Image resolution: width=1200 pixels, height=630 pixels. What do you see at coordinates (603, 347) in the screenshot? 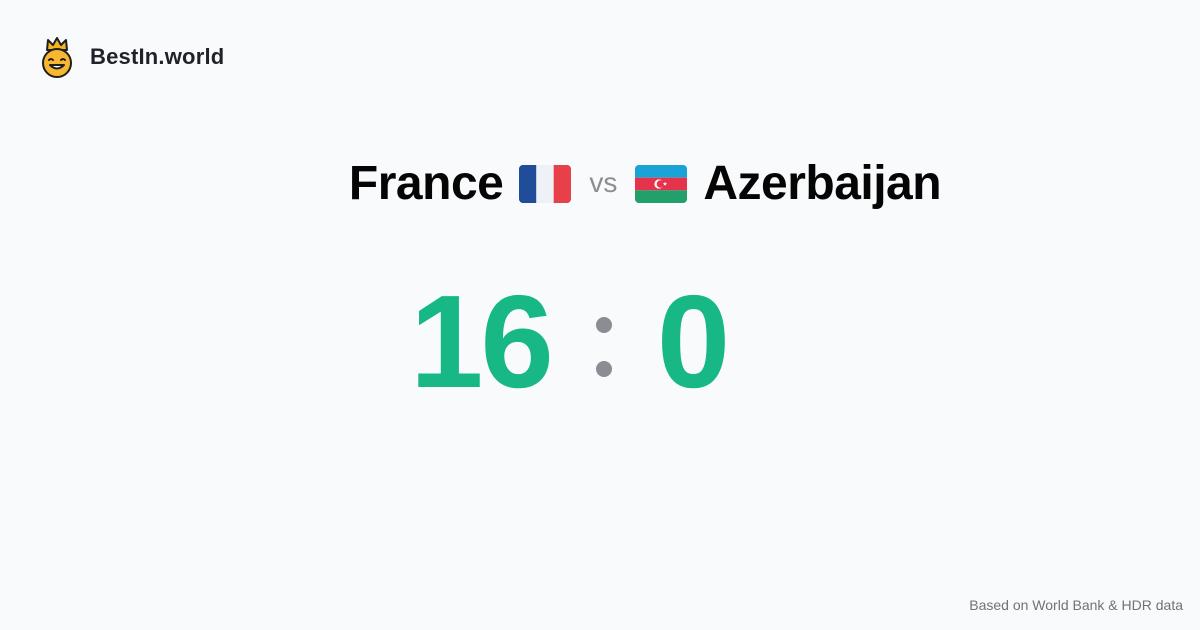
I see `score-separator` at bounding box center [603, 347].